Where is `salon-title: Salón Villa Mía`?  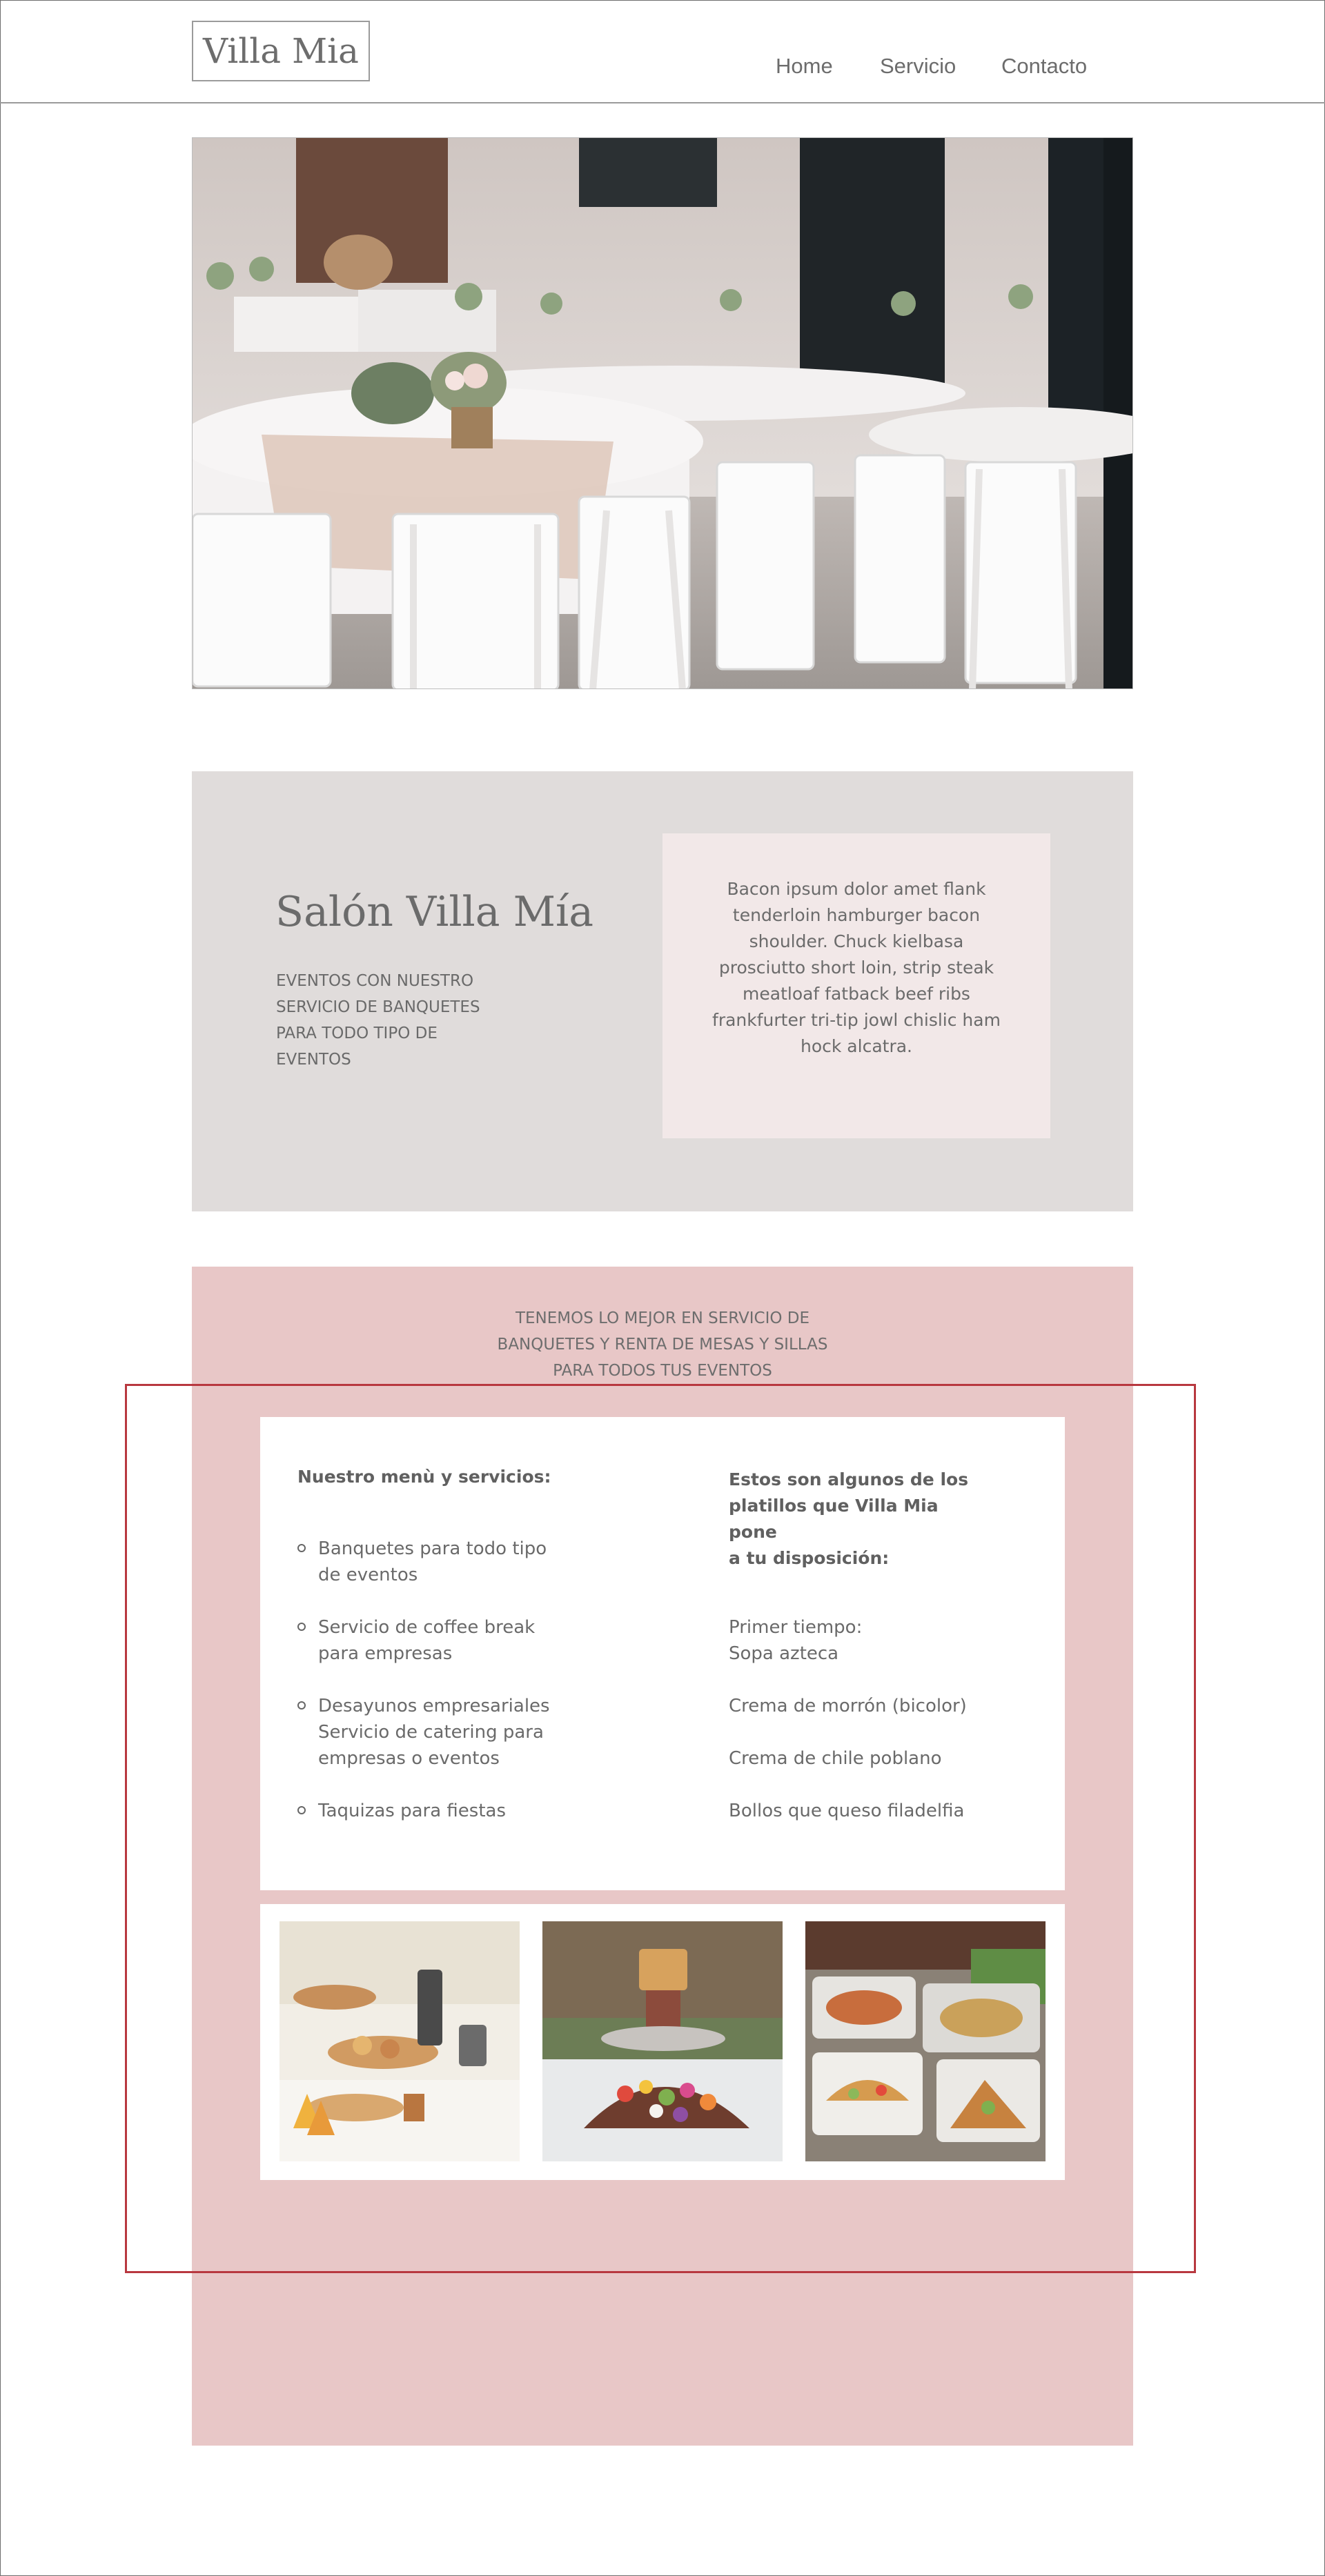
salon-title: Salón Villa Mía is located at coordinates (434, 912).